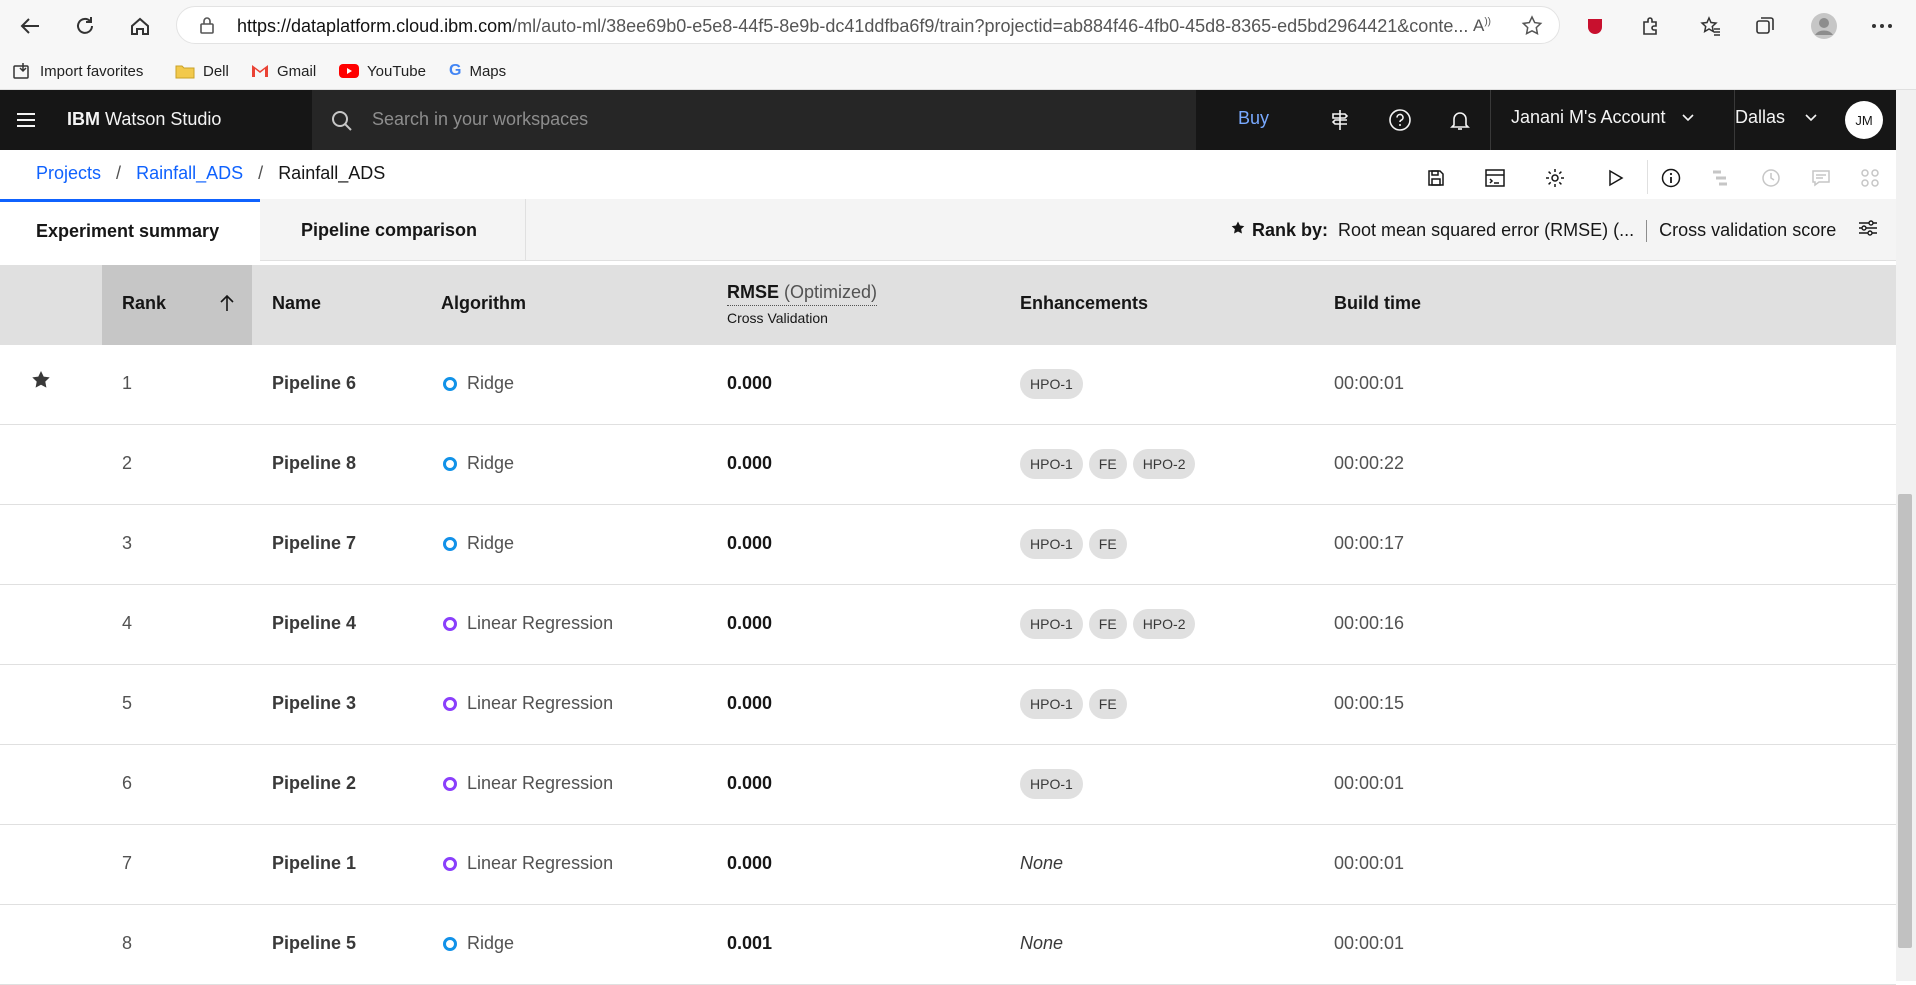 This screenshot has height=985, width=1916. I want to click on buy-link: Buy, so click(1253, 118).